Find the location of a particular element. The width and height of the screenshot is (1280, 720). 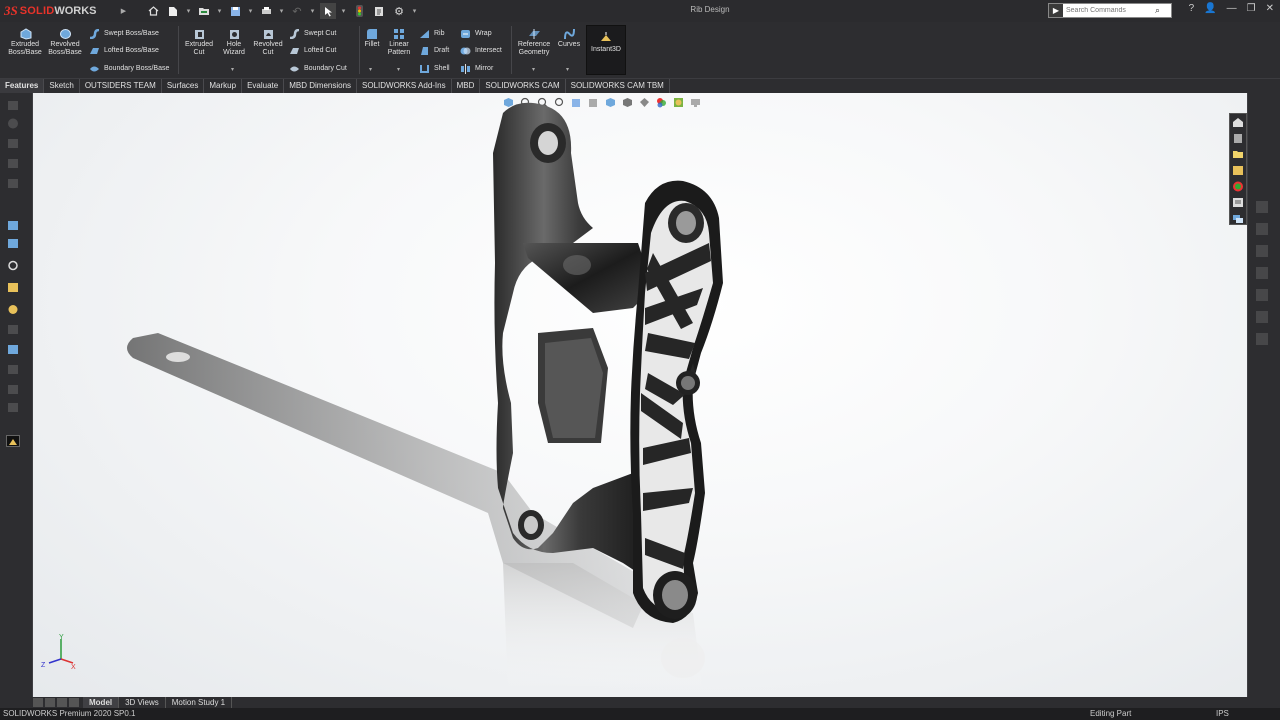

tab-3d-views: 3D Views is located at coordinates (142, 702).